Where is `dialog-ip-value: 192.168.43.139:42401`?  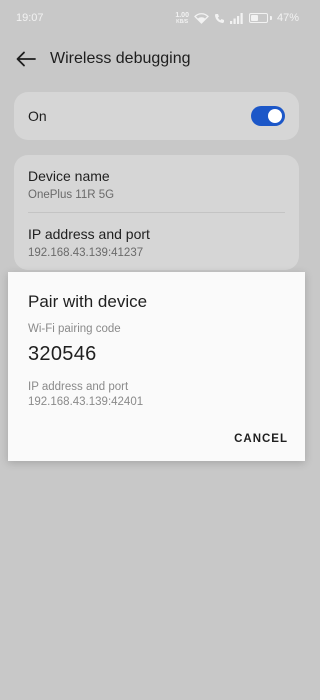 dialog-ip-value: 192.168.43.139:42401 is located at coordinates (86, 402).